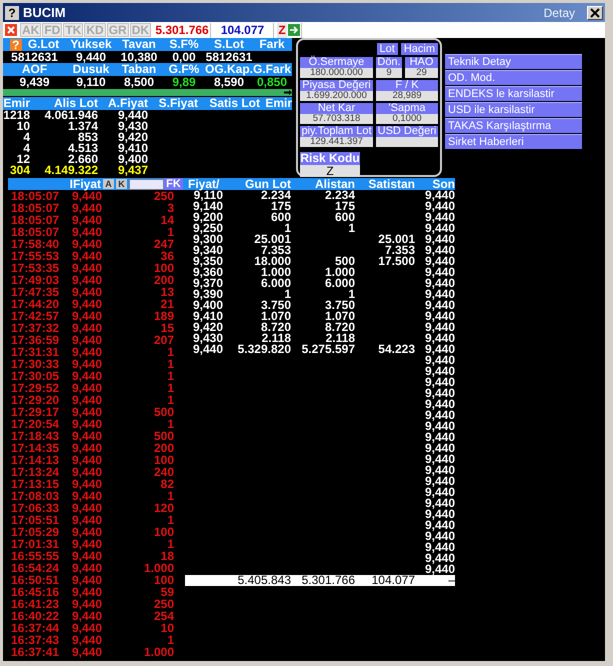 This screenshot has width=613, height=666. Describe the element at coordinates (164, 616) in the screenshot. I see `trade-lot: 254` at that location.